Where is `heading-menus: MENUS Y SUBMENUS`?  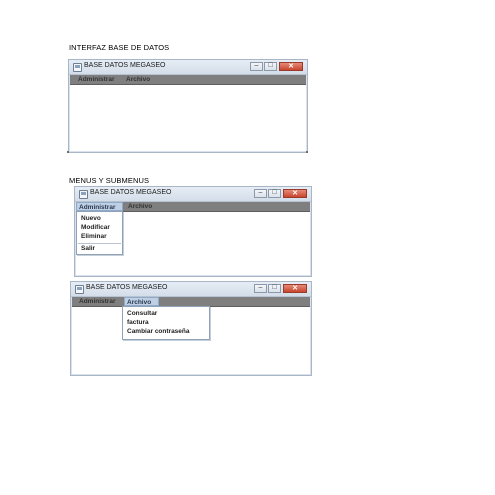
heading-menus: MENUS Y SUBMENUS is located at coordinates (109, 180).